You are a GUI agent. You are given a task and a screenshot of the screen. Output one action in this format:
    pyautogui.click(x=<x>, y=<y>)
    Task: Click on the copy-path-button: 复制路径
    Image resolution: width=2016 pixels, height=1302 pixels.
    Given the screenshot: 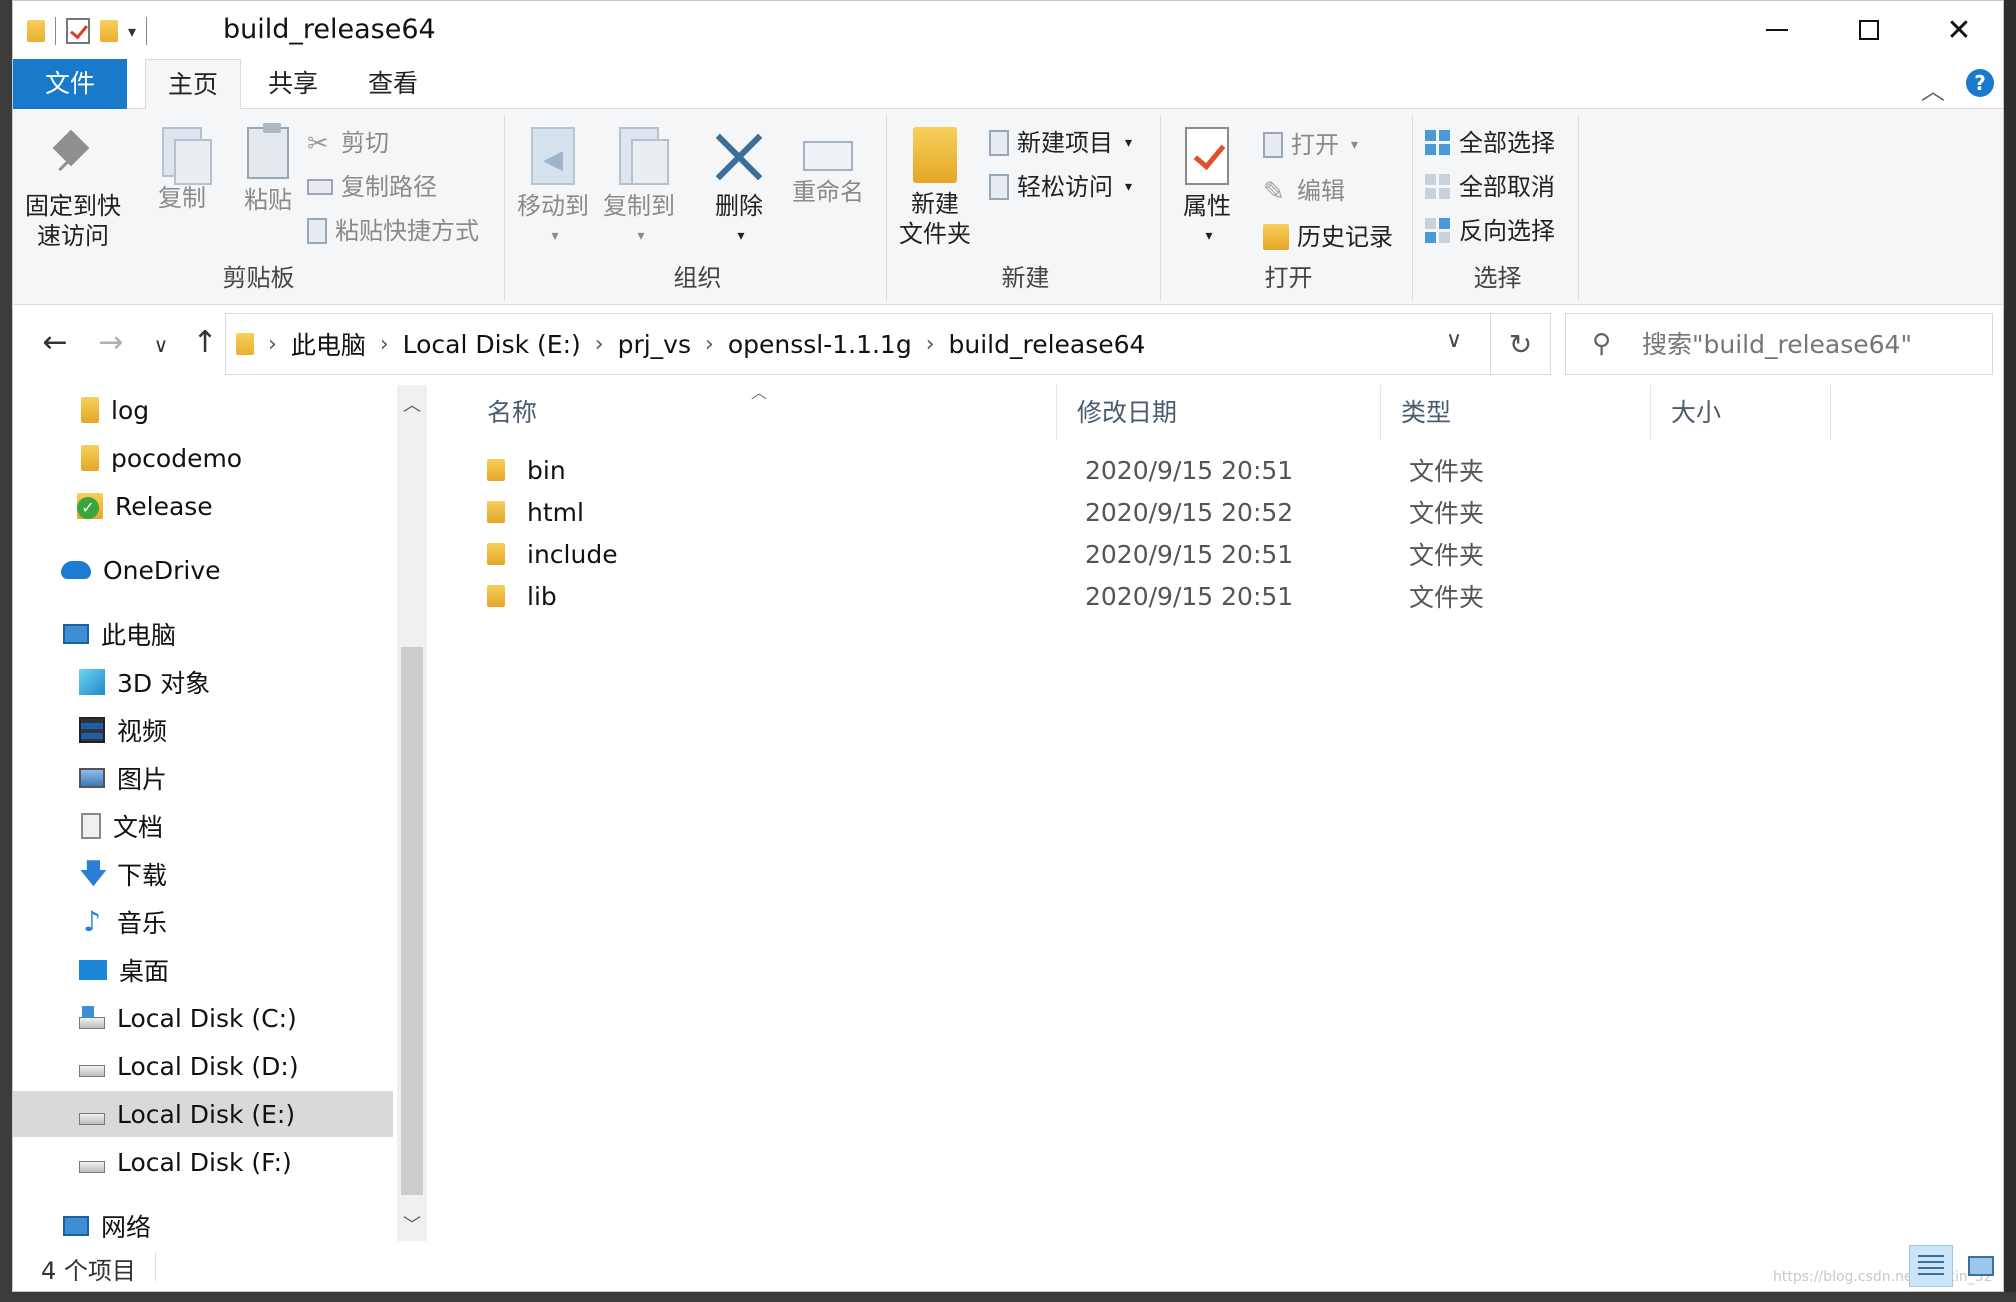 What is the action you would take?
    pyautogui.click(x=372, y=187)
    